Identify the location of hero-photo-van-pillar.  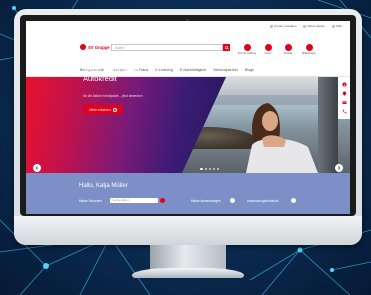
(328, 125).